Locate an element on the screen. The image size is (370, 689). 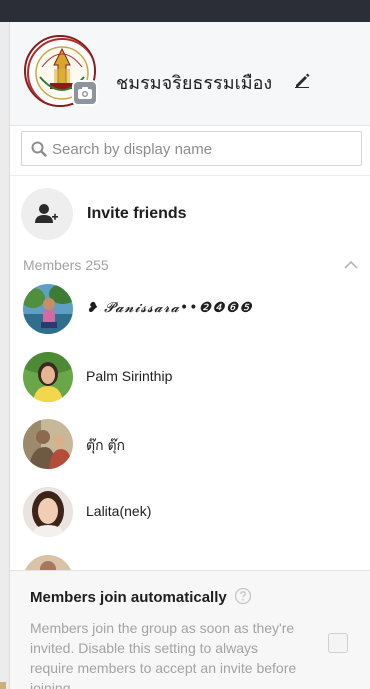
search-icon is located at coordinates (39, 149).